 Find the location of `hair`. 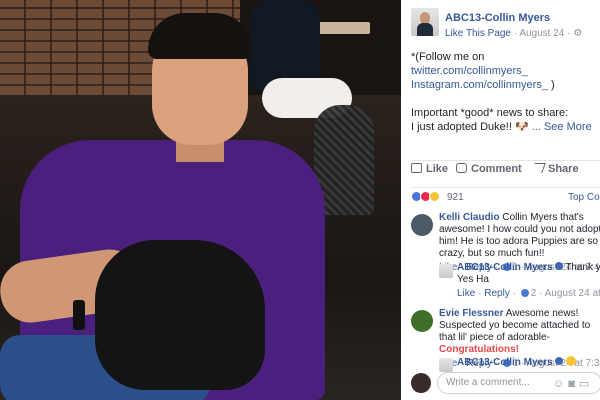

hair is located at coordinates (200, 36).